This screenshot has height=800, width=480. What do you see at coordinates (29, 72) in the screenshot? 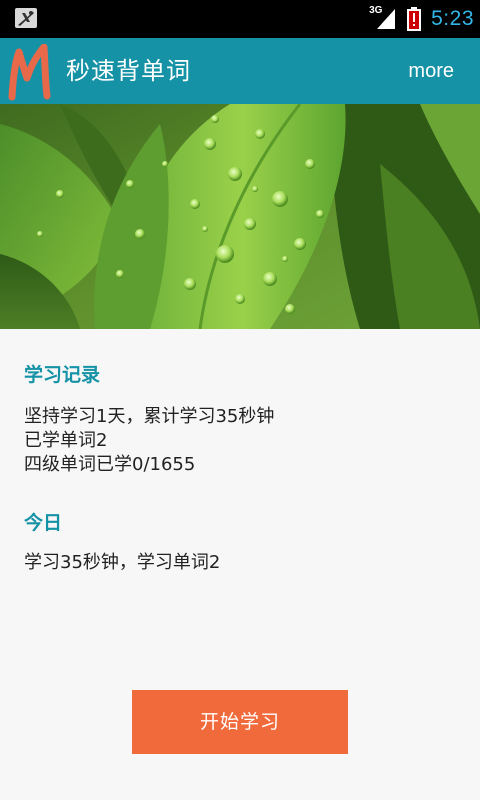
I see `app-logo-icon` at bounding box center [29, 72].